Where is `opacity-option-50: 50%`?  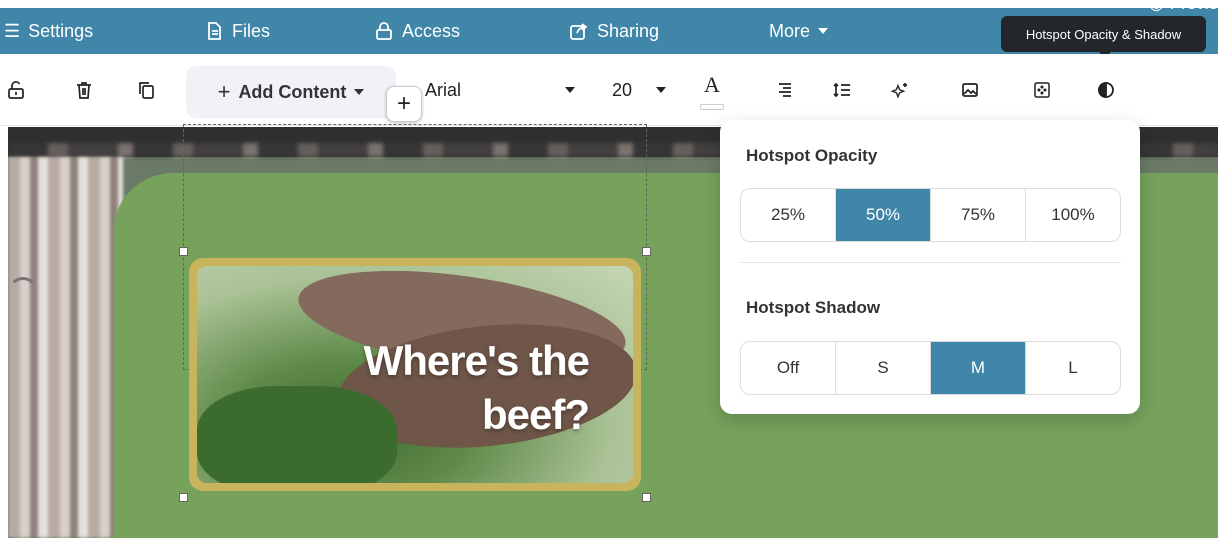 opacity-option-50: 50% is located at coordinates (883, 215).